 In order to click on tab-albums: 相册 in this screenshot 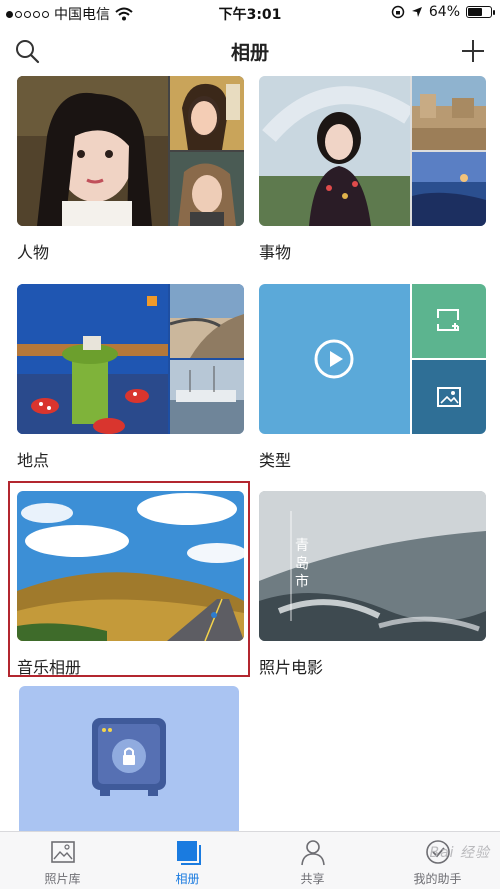, I will do `click(187, 860)`.